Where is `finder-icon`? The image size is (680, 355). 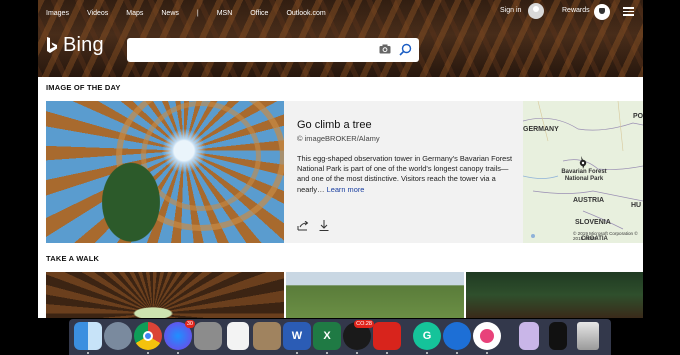 finder-icon is located at coordinates (88, 336).